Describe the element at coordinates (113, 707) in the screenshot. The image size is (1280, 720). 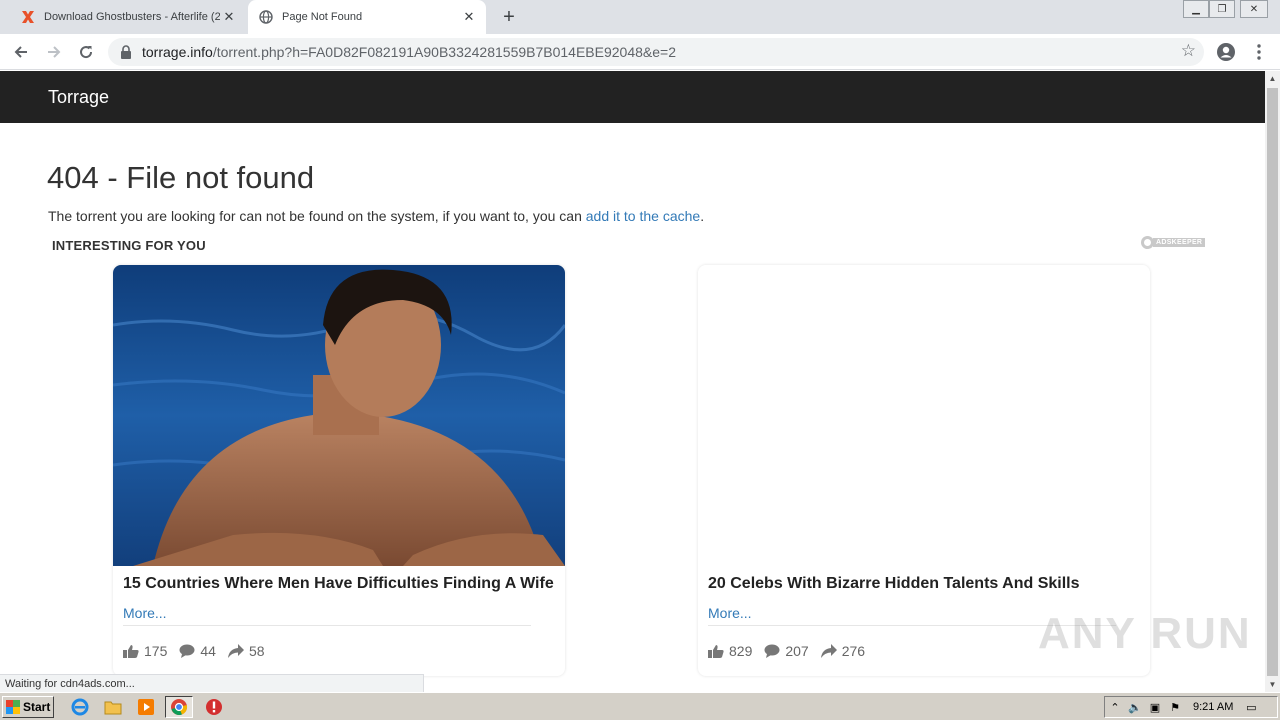
I see `file-explorer-icon` at that location.